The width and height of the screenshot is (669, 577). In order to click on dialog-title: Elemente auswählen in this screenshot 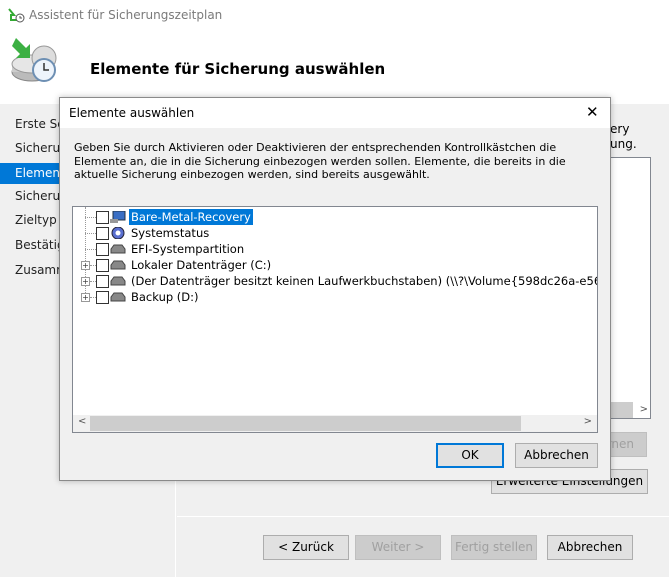, I will do `click(132, 113)`.